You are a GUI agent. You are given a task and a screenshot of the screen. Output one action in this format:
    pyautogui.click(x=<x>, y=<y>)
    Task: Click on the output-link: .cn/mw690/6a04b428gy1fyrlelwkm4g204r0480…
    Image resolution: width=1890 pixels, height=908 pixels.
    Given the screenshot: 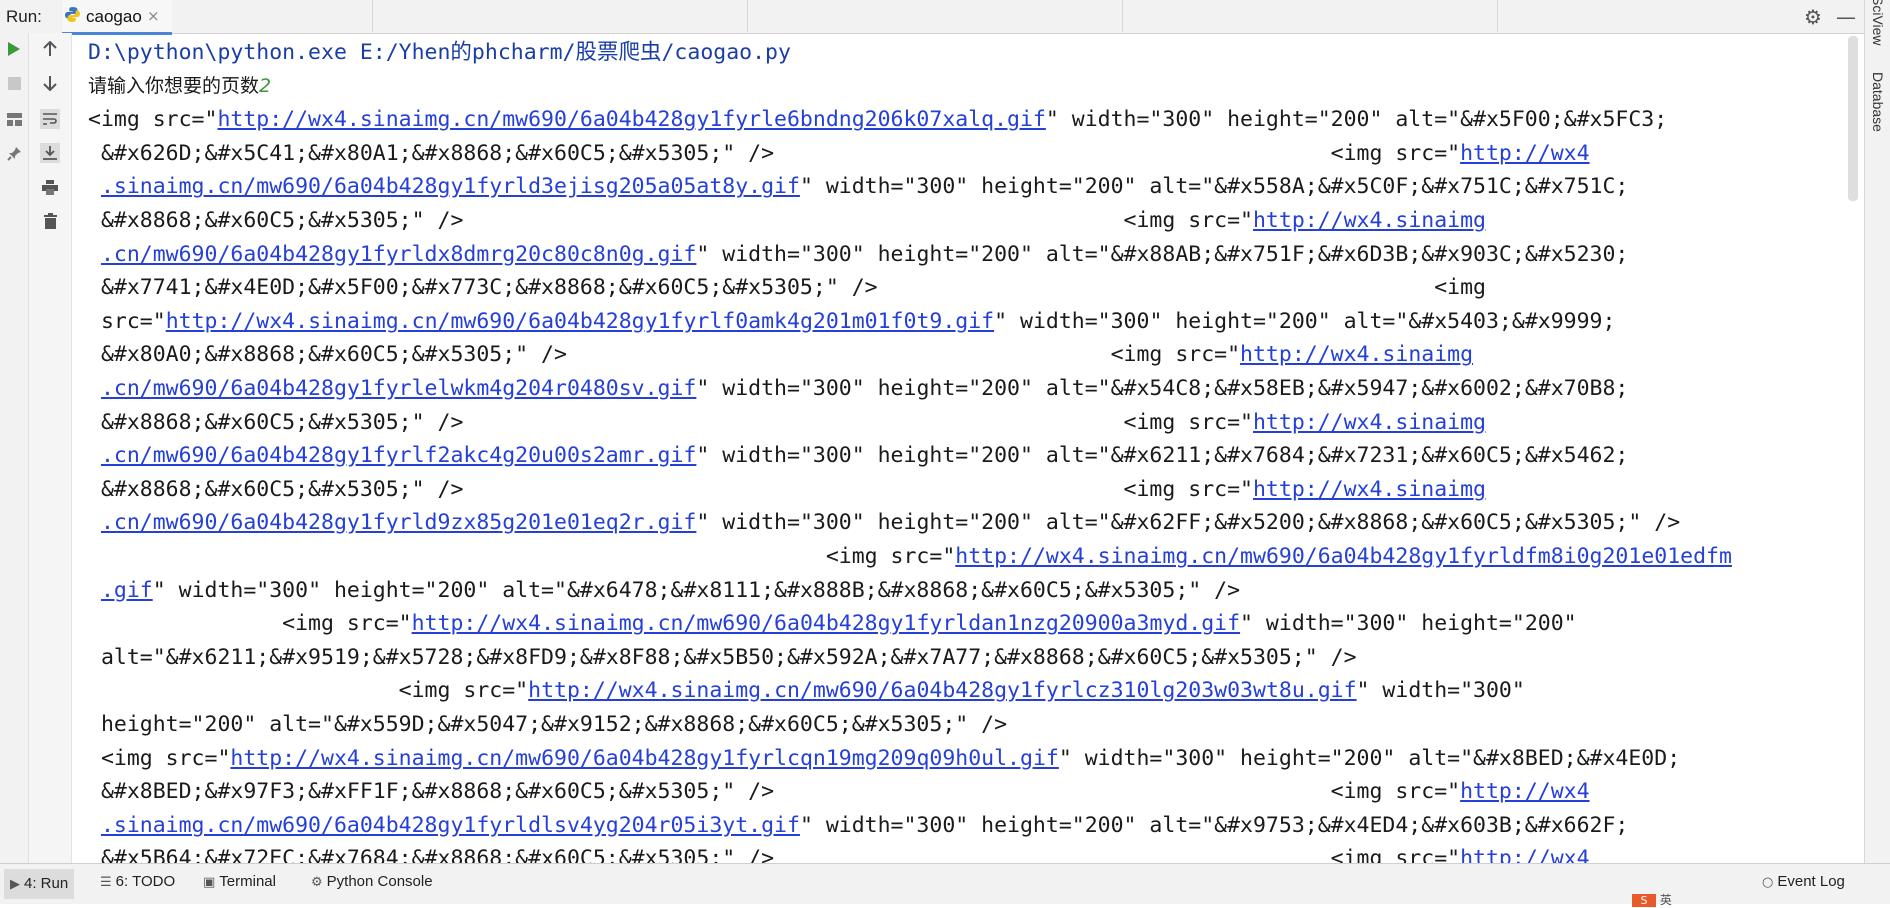 What is the action you would take?
    pyautogui.click(x=398, y=388)
    